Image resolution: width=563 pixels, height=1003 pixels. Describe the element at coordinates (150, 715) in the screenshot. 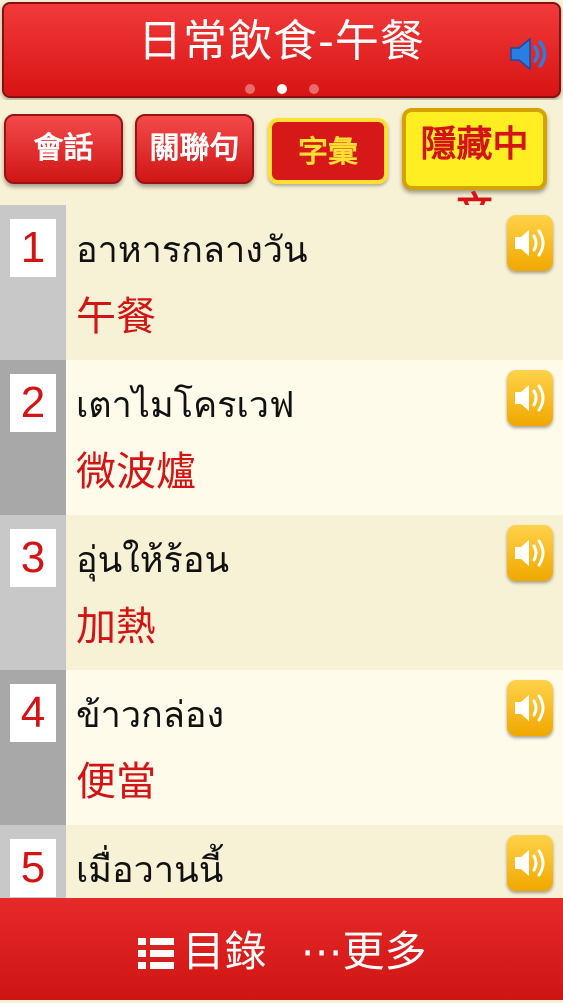

I see `thai-word: ข้าวกล่อง` at that location.